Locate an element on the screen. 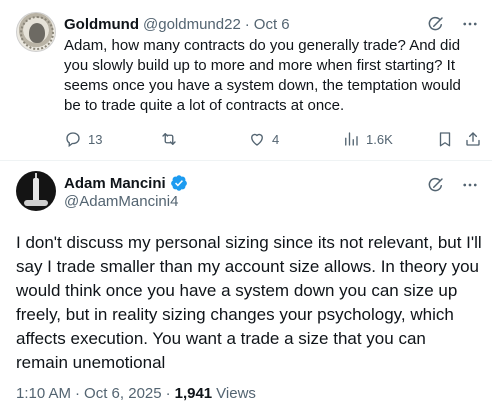  bookmark-icon is located at coordinates (445, 139).